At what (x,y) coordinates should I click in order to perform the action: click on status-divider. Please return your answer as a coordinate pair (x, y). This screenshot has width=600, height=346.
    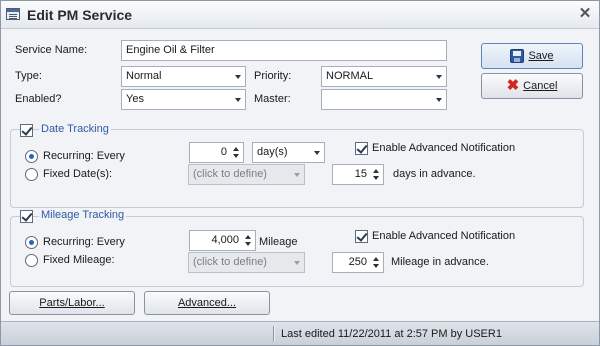
    Looking at the image, I should click on (273, 334).